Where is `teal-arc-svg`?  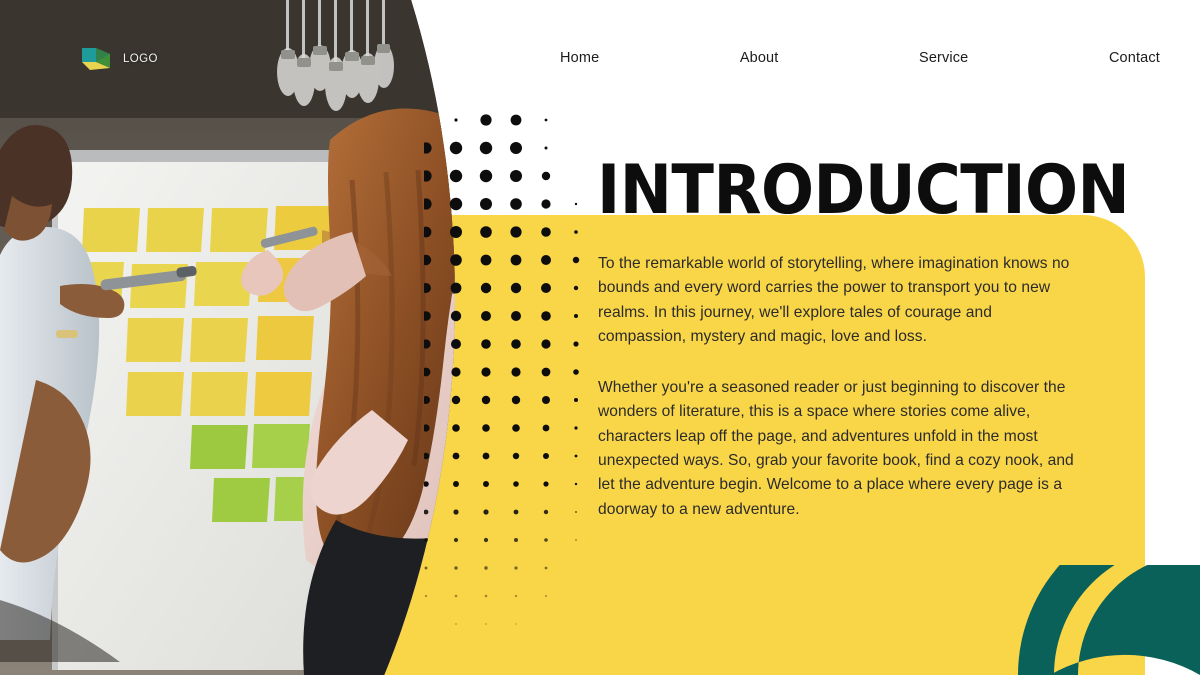
teal-arc-svg is located at coordinates (1109, 620).